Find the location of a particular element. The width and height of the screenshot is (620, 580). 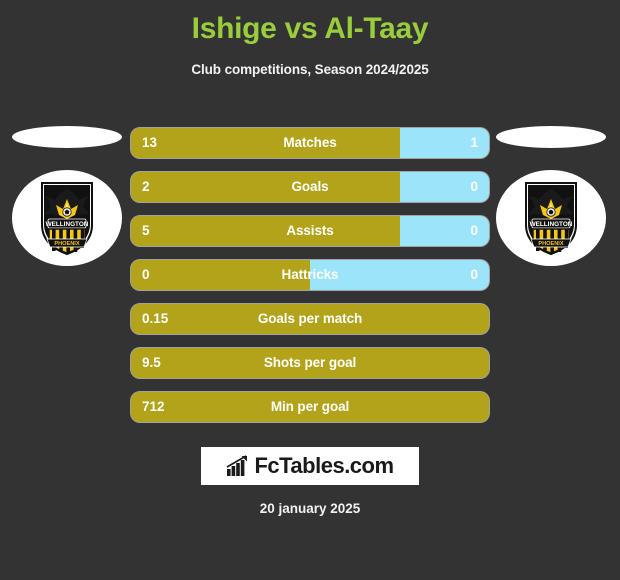

right-player-photo is located at coordinates (551, 137).